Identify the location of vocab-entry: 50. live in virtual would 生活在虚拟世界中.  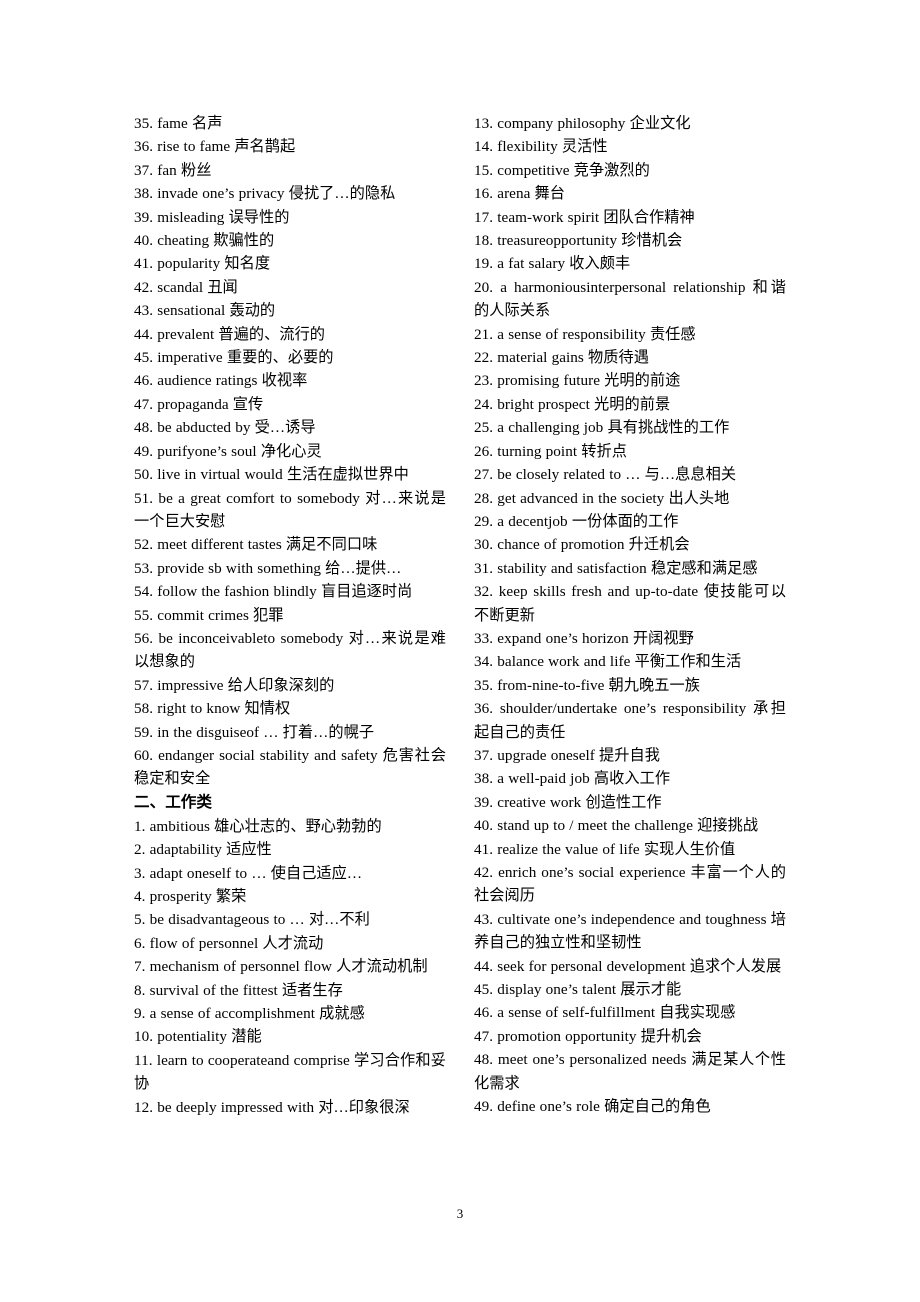
(271, 475).